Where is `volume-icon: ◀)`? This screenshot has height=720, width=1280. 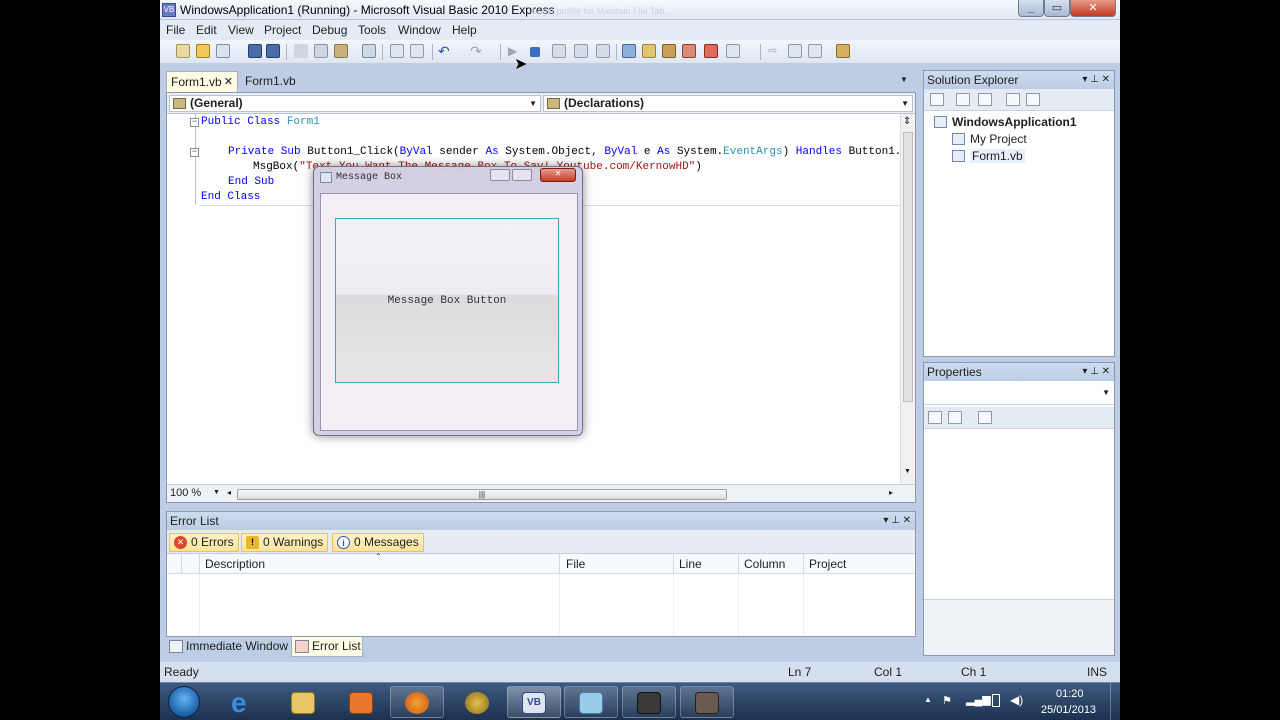
volume-icon: ◀) is located at coordinates (1016, 700).